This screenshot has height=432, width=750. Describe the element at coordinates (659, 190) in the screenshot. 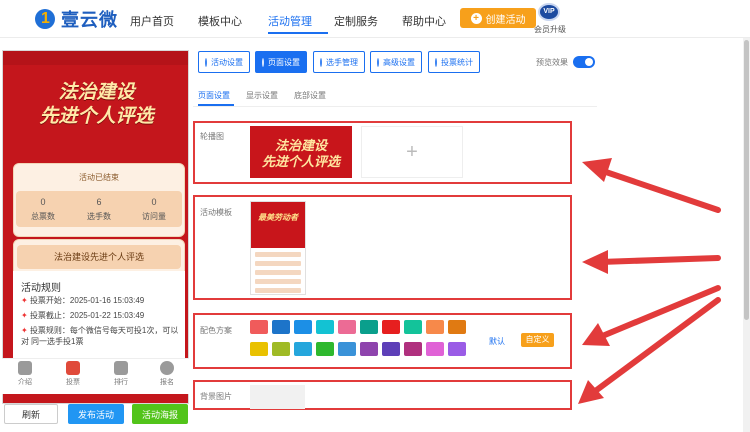

I see `arrow-to-carousel` at that location.